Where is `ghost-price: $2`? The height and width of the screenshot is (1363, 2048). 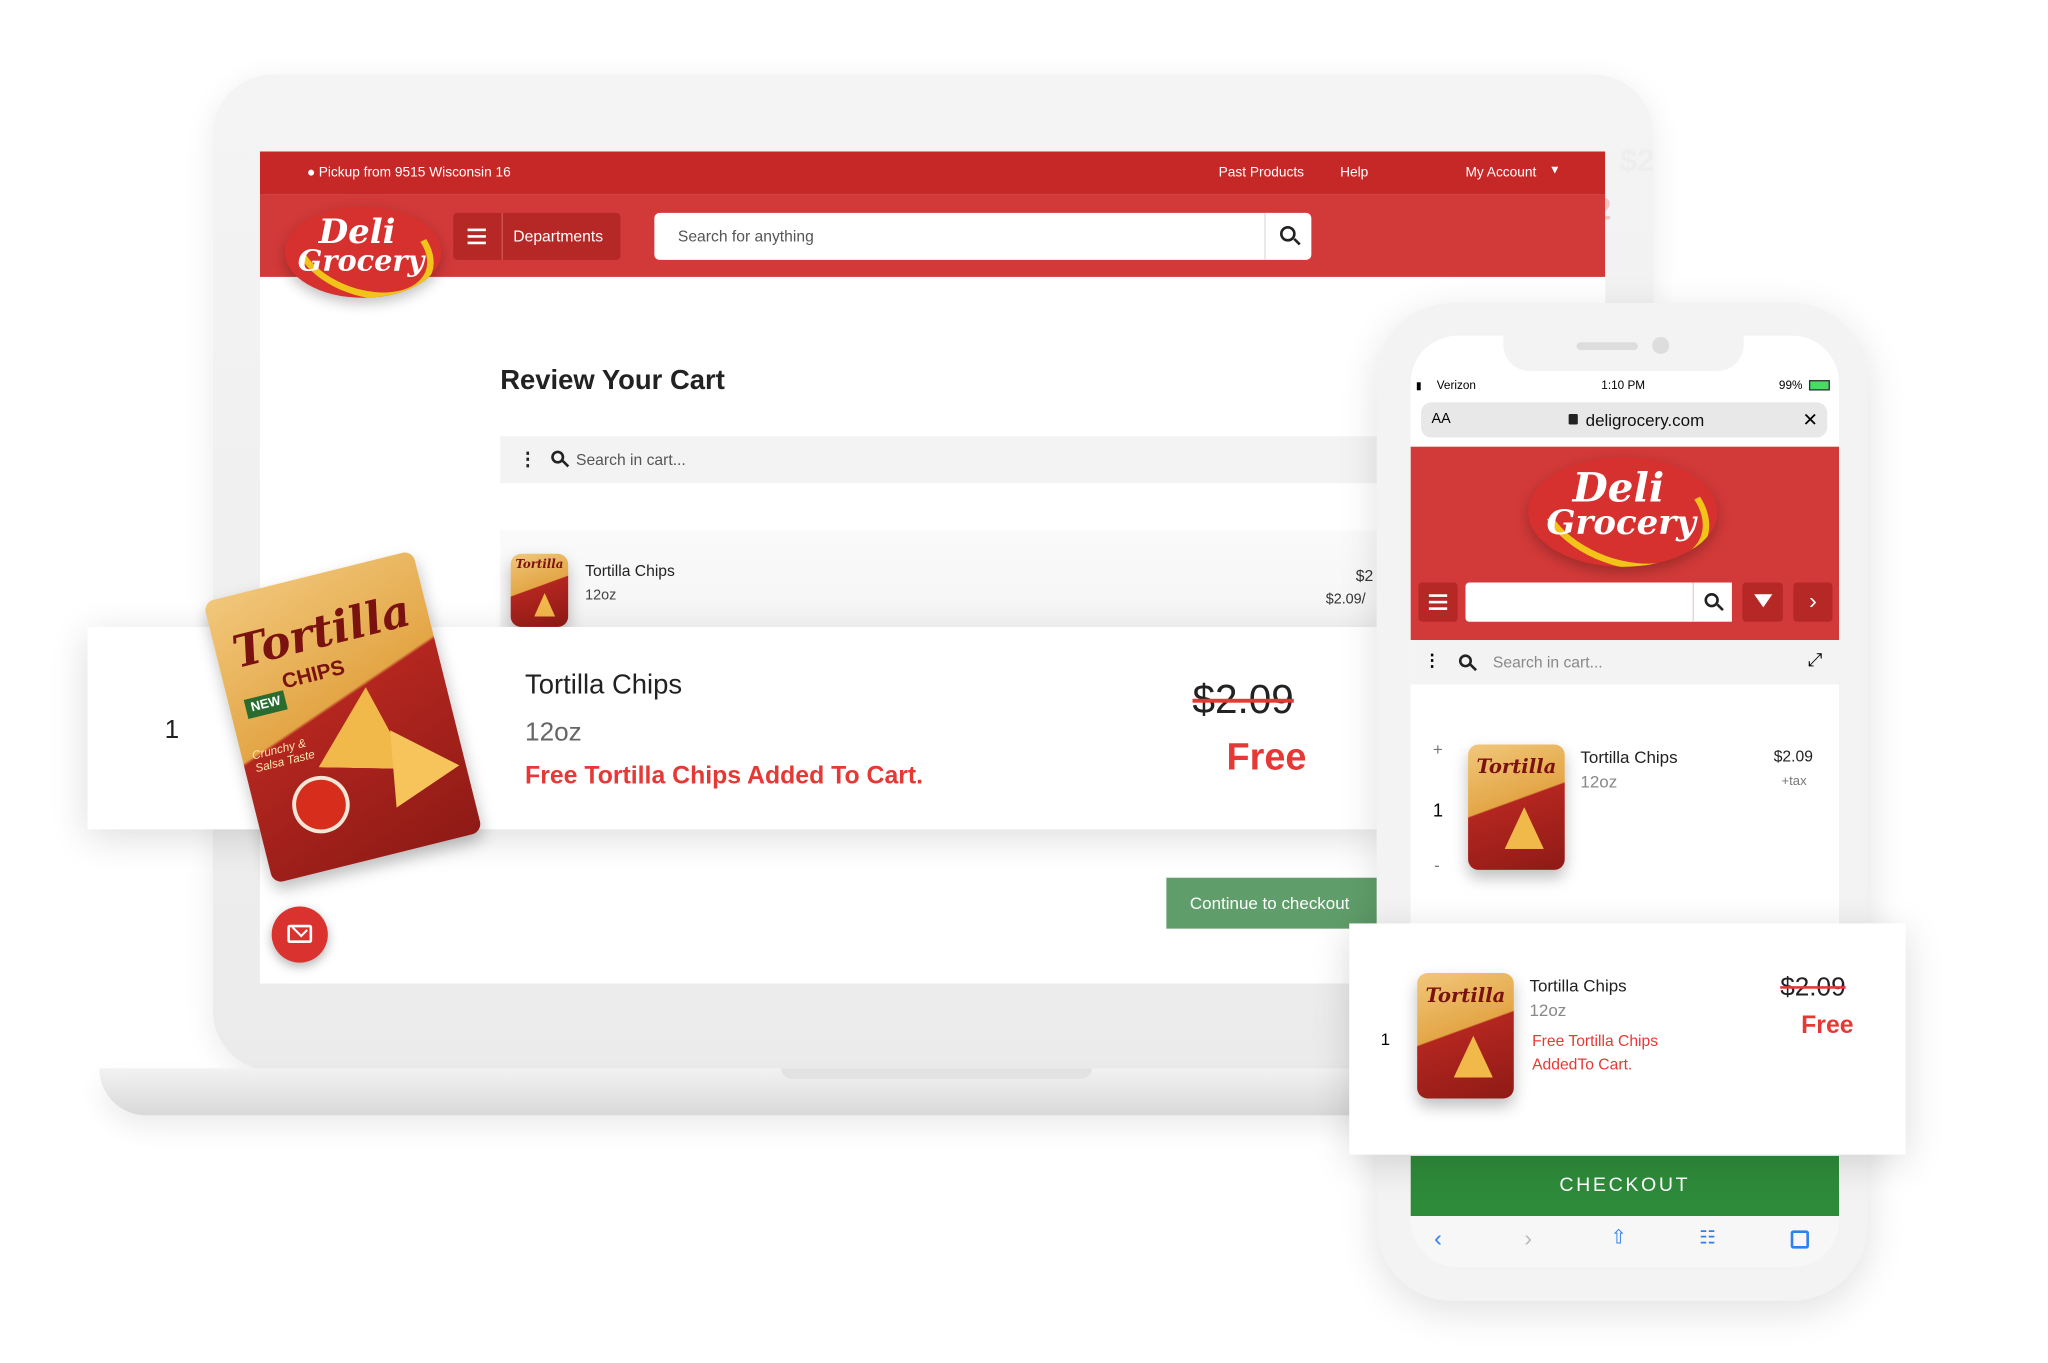 ghost-price: $2 is located at coordinates (1637, 161).